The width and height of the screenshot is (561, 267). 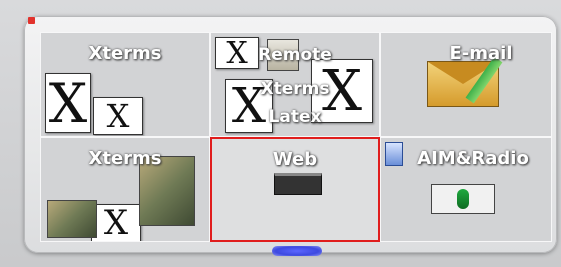 I want to click on image-window-thumbnail, so click(x=72, y=219).